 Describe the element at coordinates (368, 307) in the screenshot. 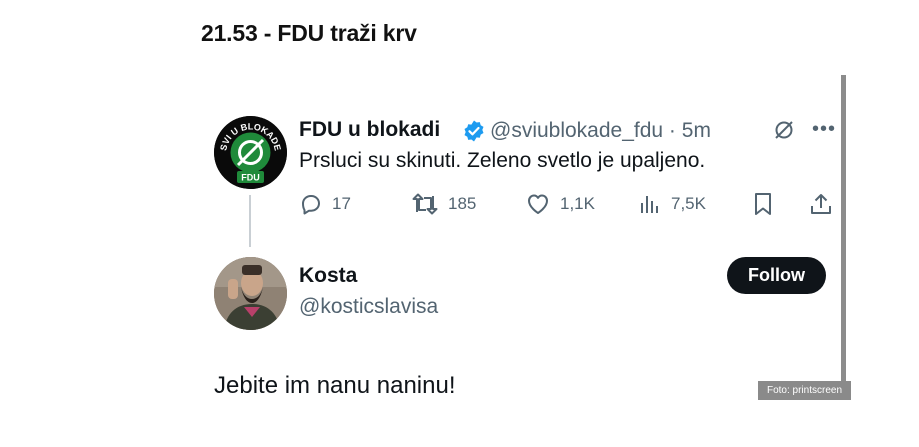

I see `reply-author-handle: @kosticslavisa` at that location.